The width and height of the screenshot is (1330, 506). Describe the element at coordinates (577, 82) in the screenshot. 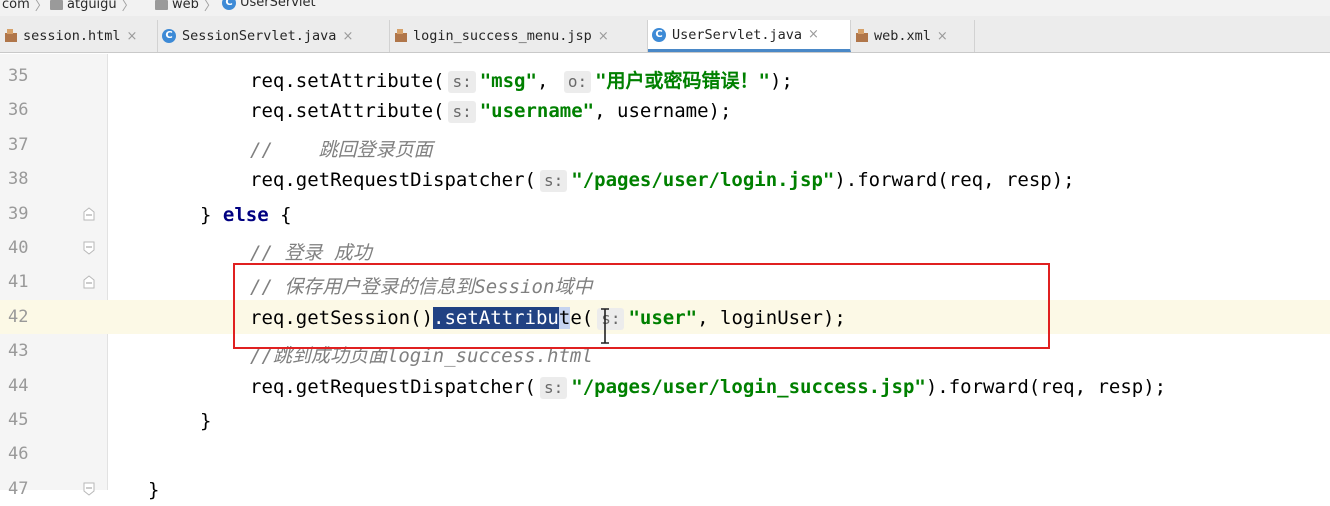

I see `parameter-hint: o:` at that location.